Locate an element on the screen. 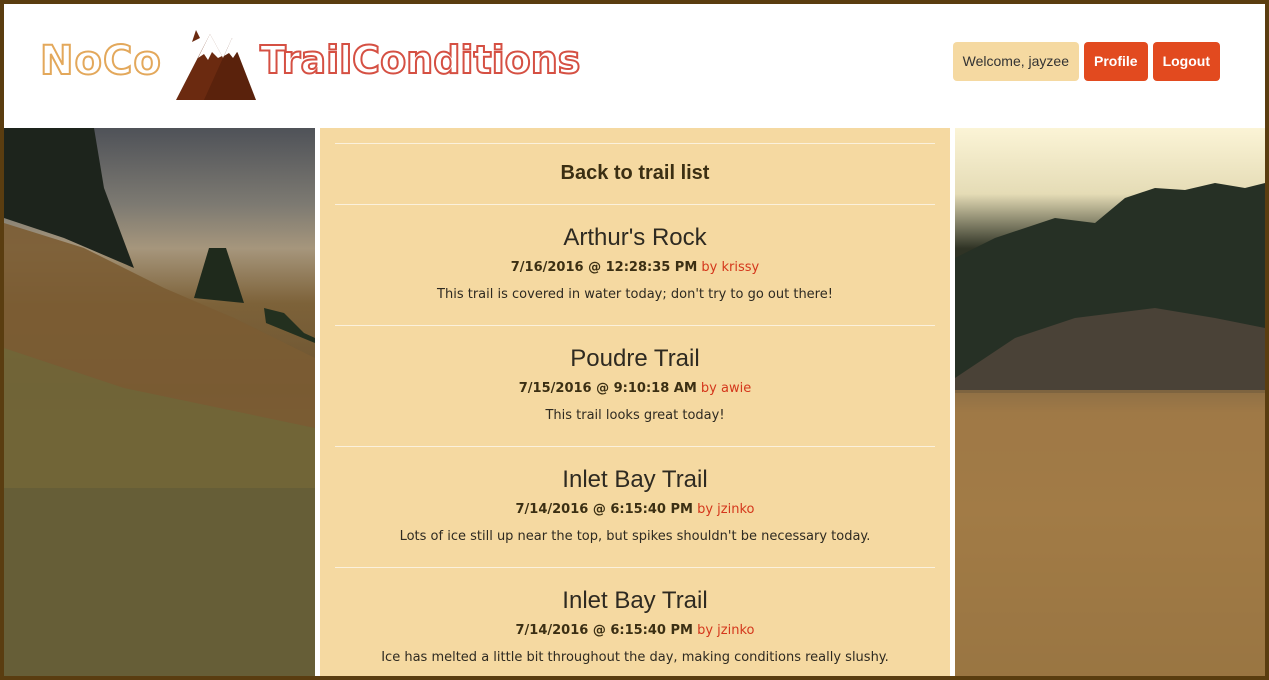 The image size is (1269, 680). back-to-trail-list-link: Back to trail list is located at coordinates (635, 174).